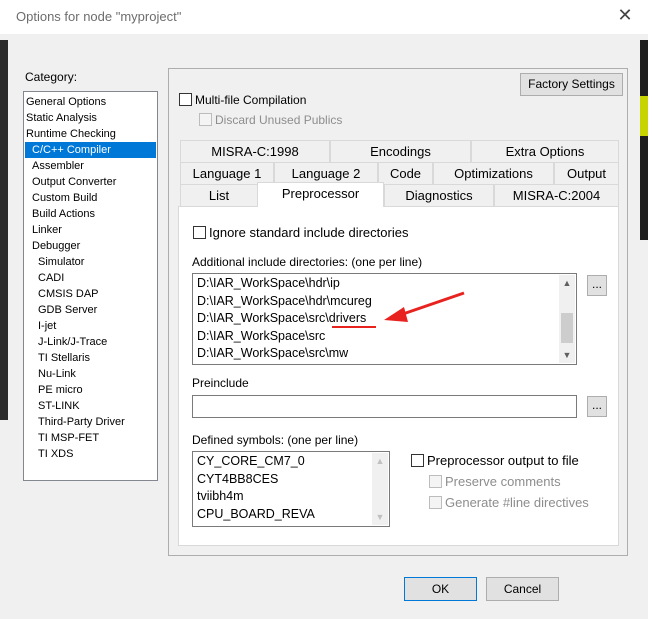 Image resolution: width=648 pixels, height=619 pixels. Describe the element at coordinates (396, 314) in the screenshot. I see `annotation-arrow-head` at that location.